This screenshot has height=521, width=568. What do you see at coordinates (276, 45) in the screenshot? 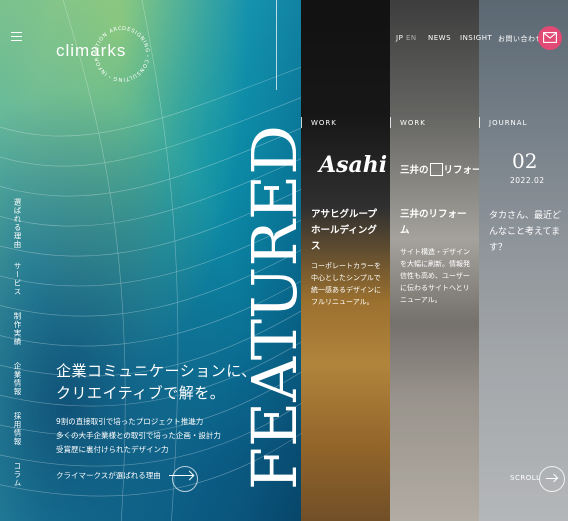
I see `divider-line` at bounding box center [276, 45].